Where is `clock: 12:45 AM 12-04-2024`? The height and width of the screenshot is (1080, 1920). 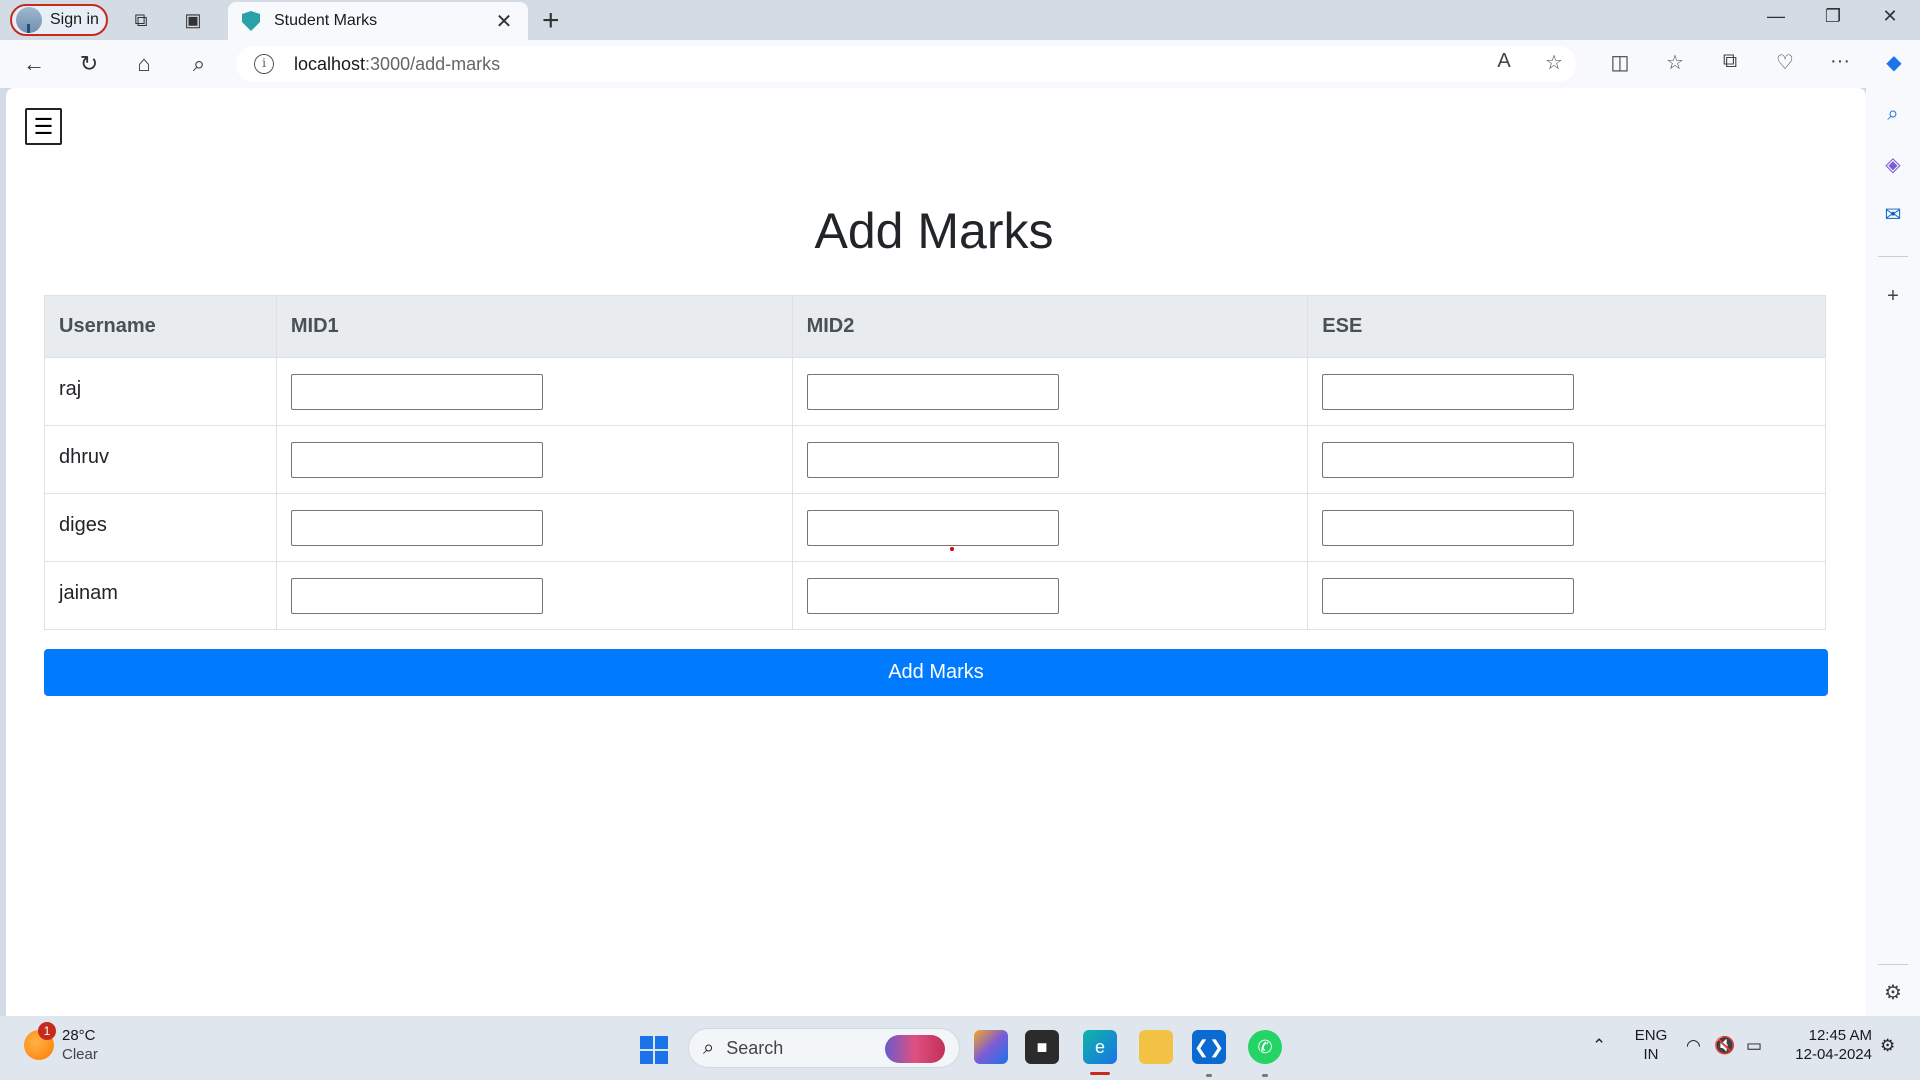
clock: 12:45 AM 12-04-2024 is located at coordinates (1828, 1045).